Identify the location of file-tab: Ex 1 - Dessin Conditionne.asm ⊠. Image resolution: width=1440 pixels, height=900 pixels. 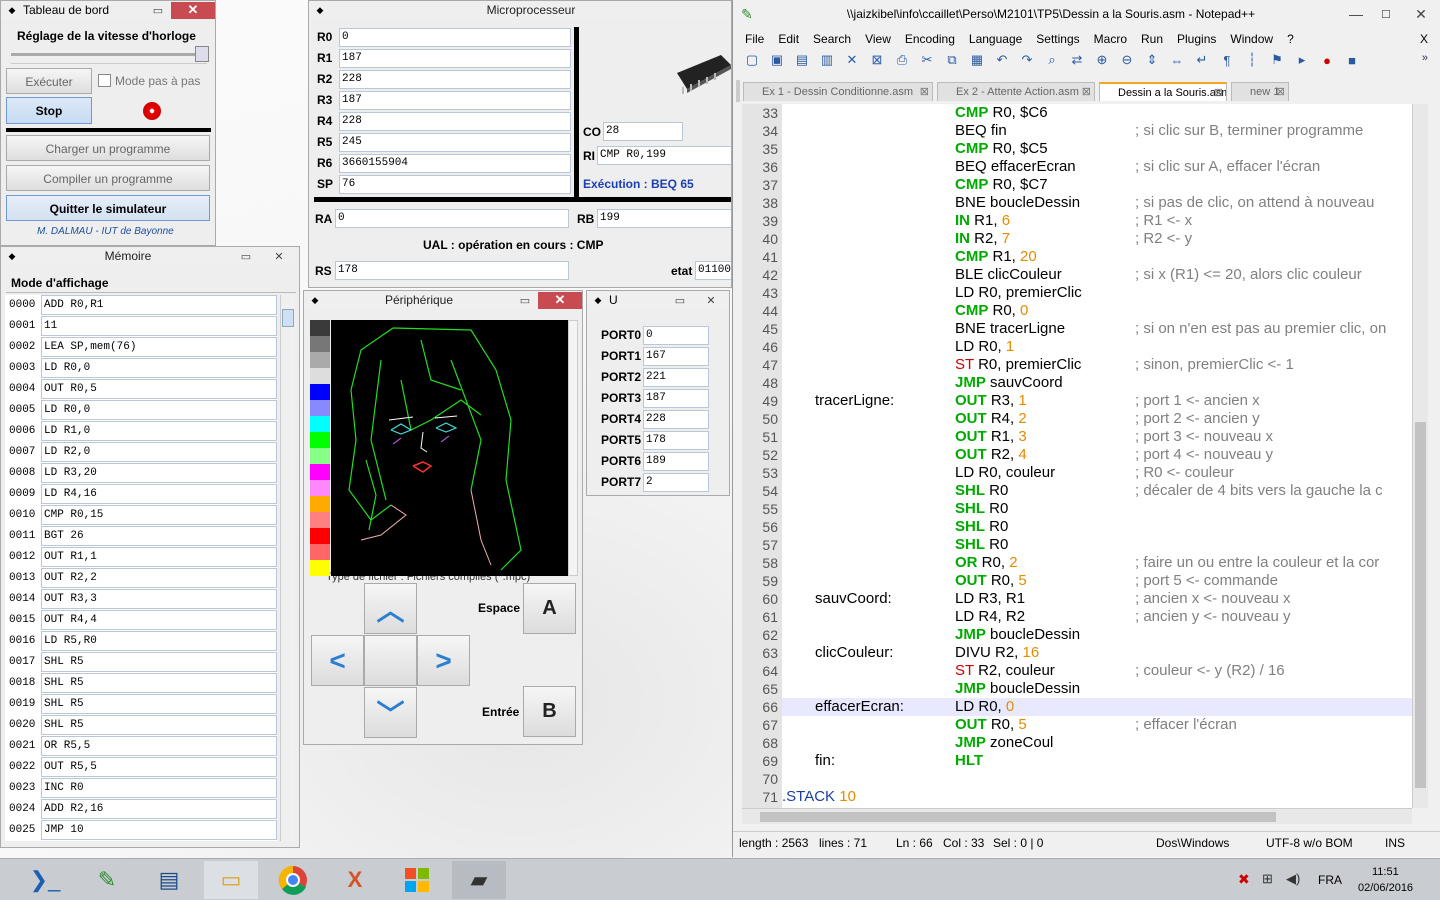
(838, 91).